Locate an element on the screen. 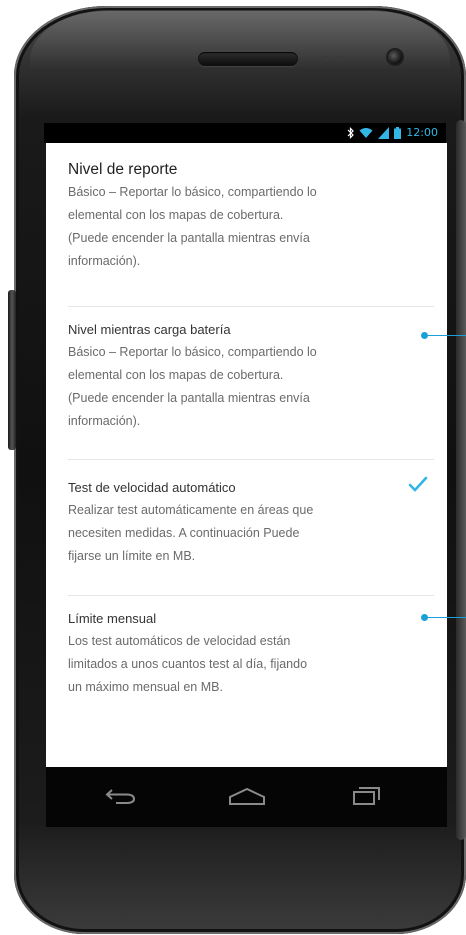 Image resolution: width=466 pixels, height=935 pixels. home-icon is located at coordinates (247, 796).